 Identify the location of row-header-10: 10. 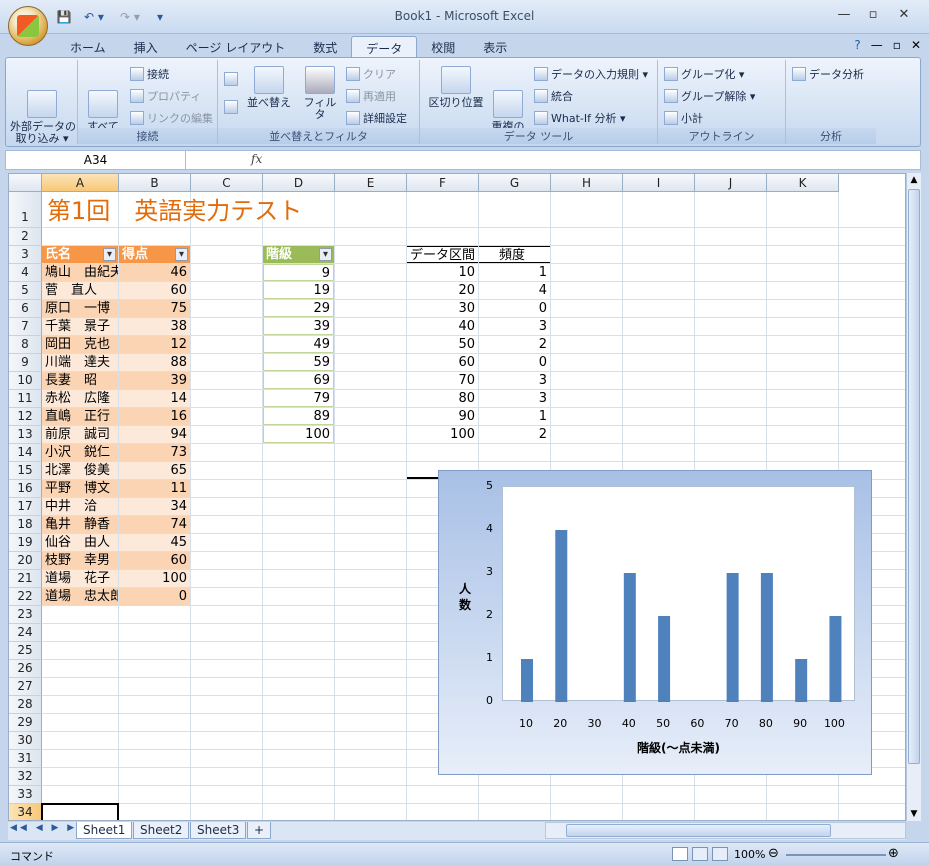
(25, 381).